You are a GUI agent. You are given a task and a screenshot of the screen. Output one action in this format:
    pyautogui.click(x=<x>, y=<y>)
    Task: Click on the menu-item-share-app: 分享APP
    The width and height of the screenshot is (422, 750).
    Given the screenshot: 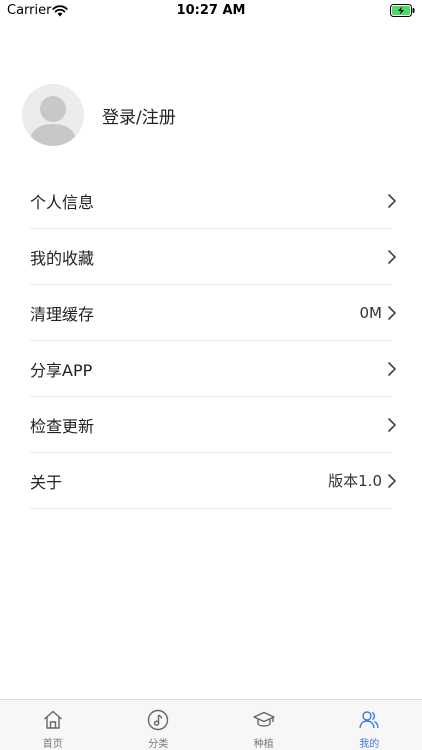 What is the action you would take?
    pyautogui.click(x=213, y=369)
    